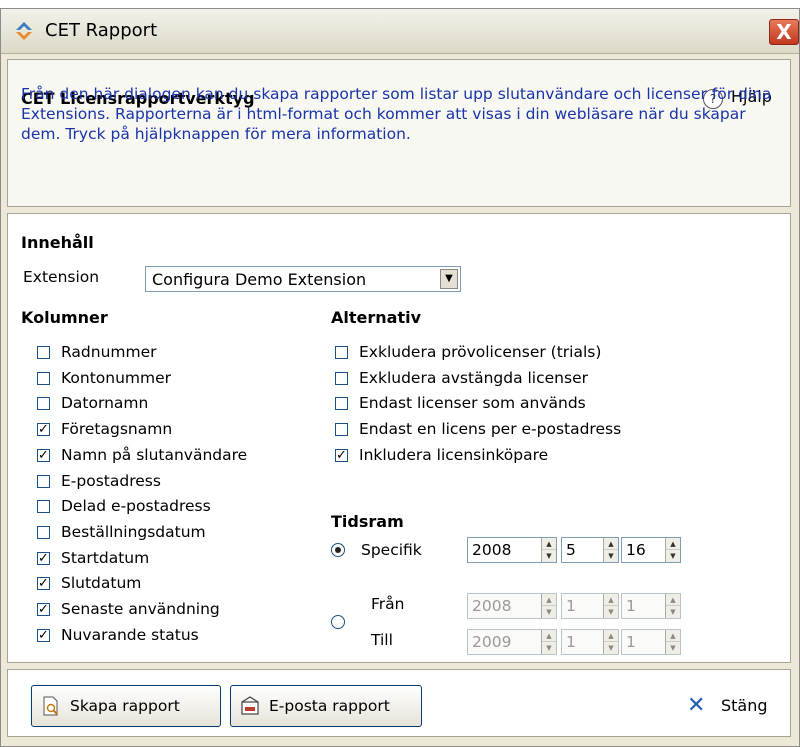 The image size is (800, 747). I want to click on checkbox-label: Exkludera avstängda licenser, so click(473, 378).